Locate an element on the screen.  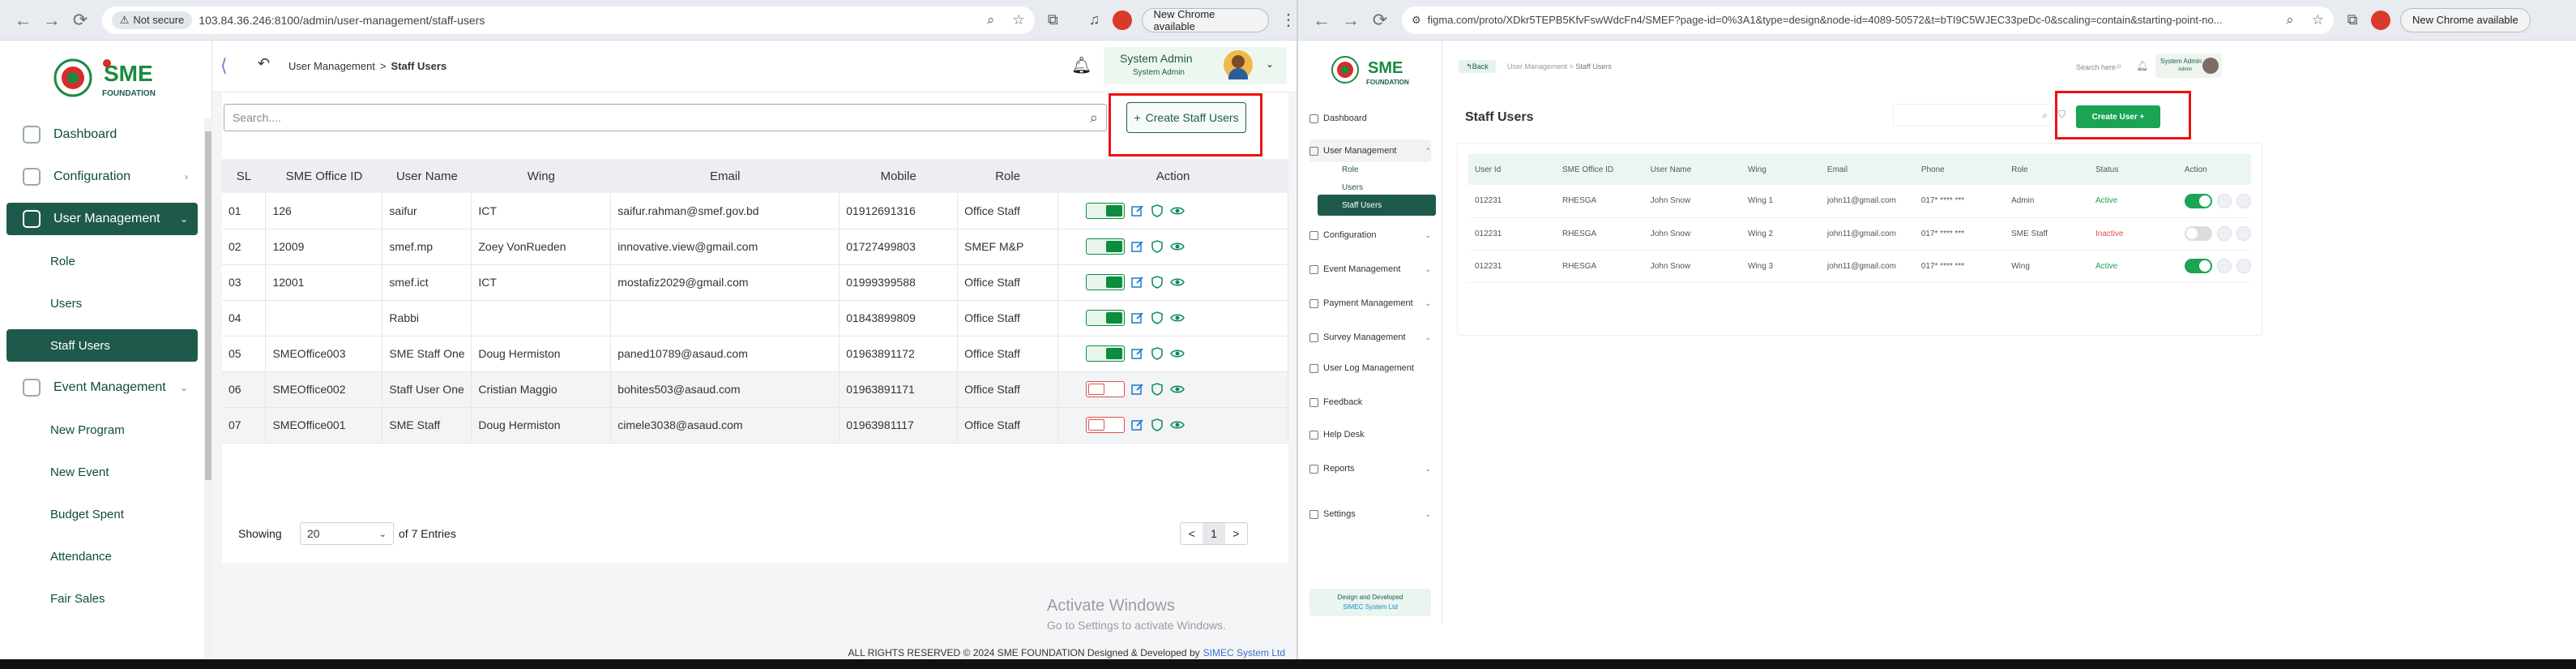
figma-user-menu: System Admin Admin is located at coordinates (2188, 66).